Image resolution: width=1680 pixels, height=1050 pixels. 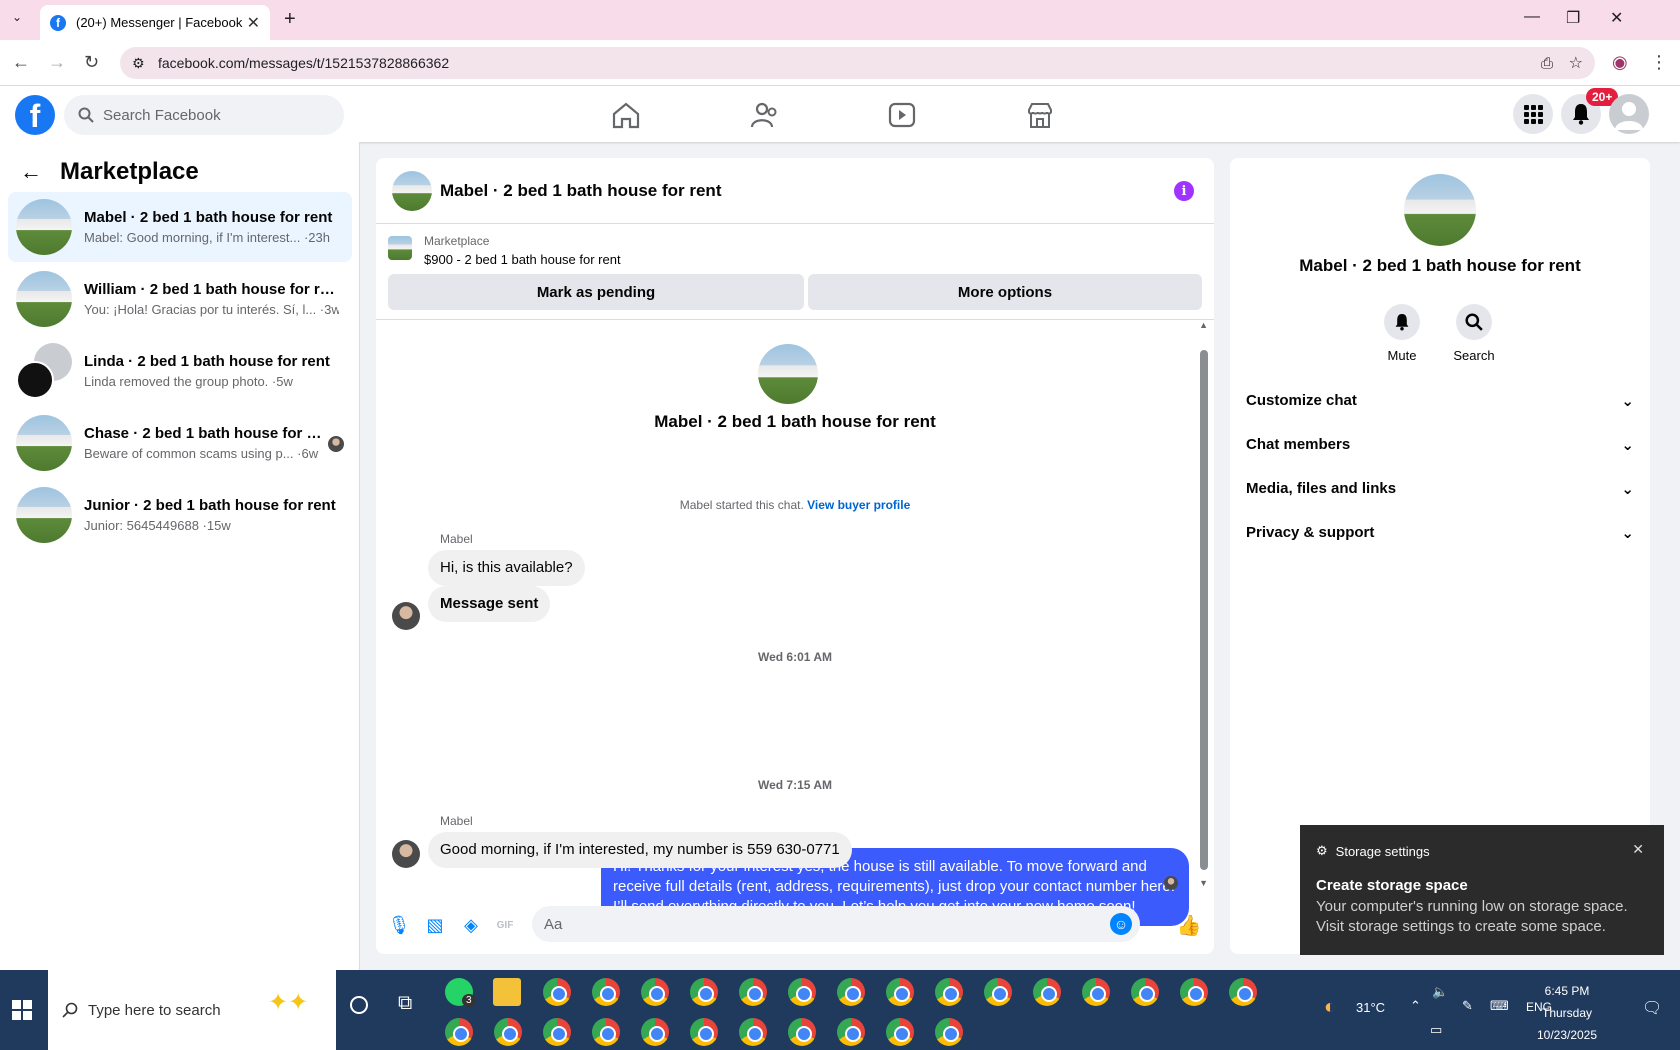 What do you see at coordinates (1440, 401) in the screenshot?
I see `customize-chat-section: Customize chat ⌄` at bounding box center [1440, 401].